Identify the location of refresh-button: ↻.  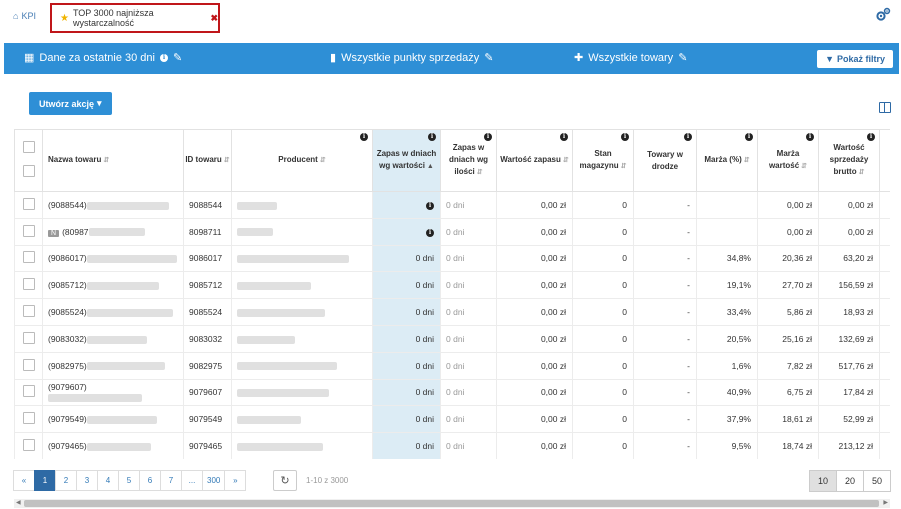
(285, 480).